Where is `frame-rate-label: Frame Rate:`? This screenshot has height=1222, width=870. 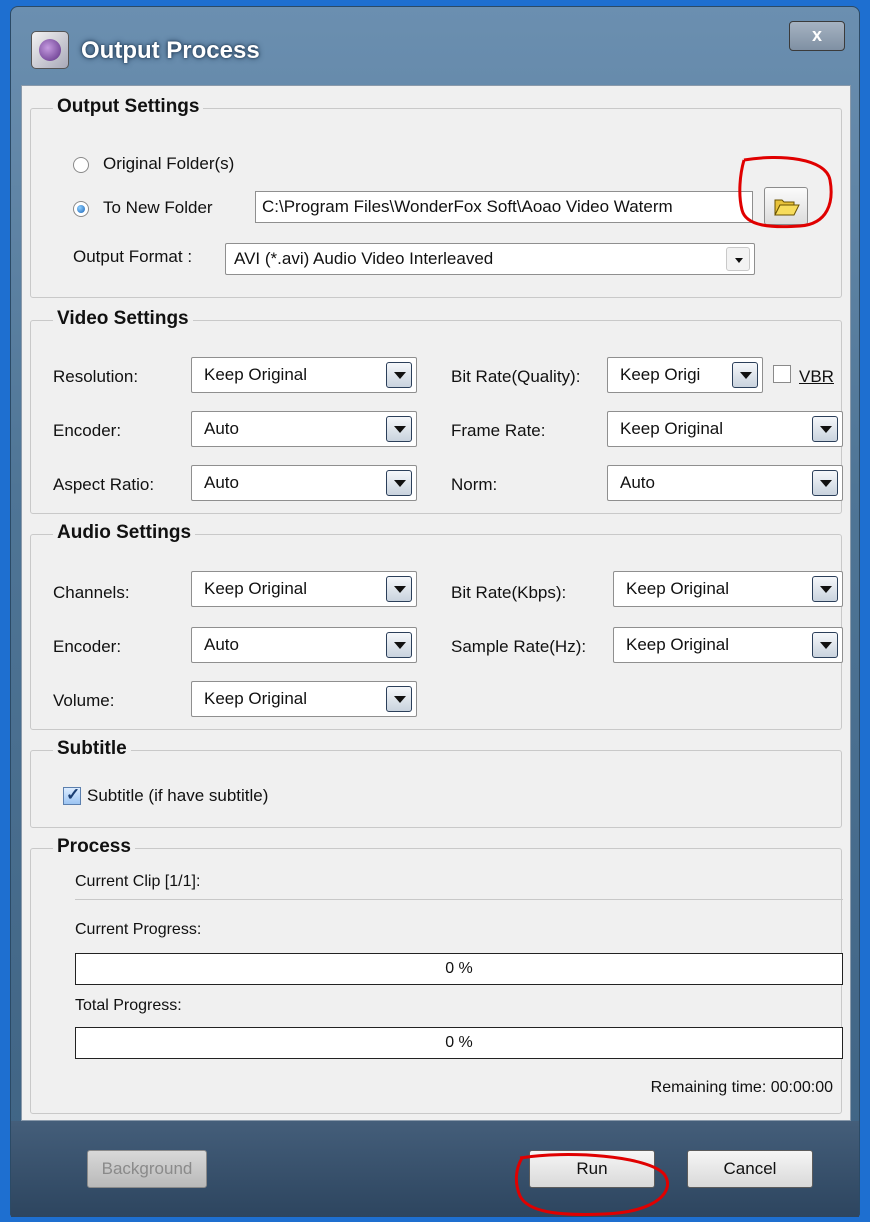
frame-rate-label: Frame Rate: is located at coordinates (498, 430).